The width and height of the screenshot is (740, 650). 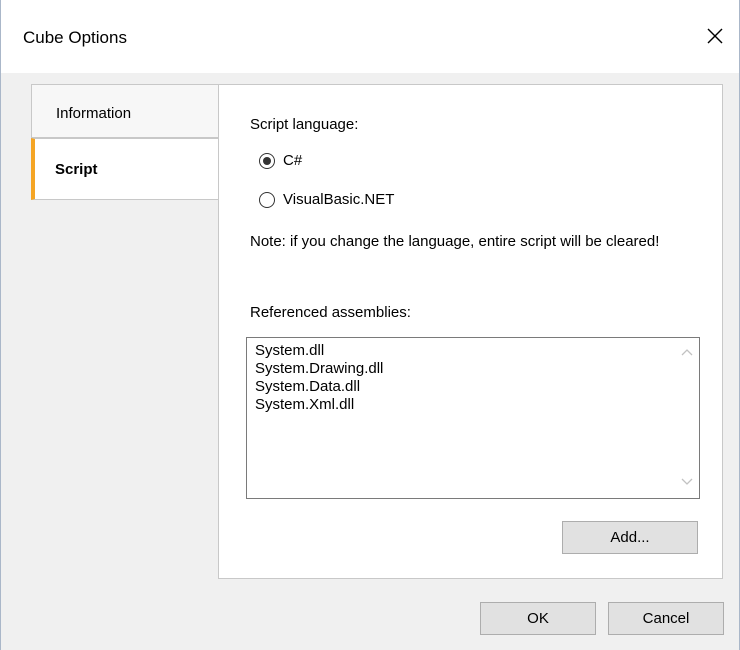 I want to click on tab-script-label: Script, so click(x=76, y=169).